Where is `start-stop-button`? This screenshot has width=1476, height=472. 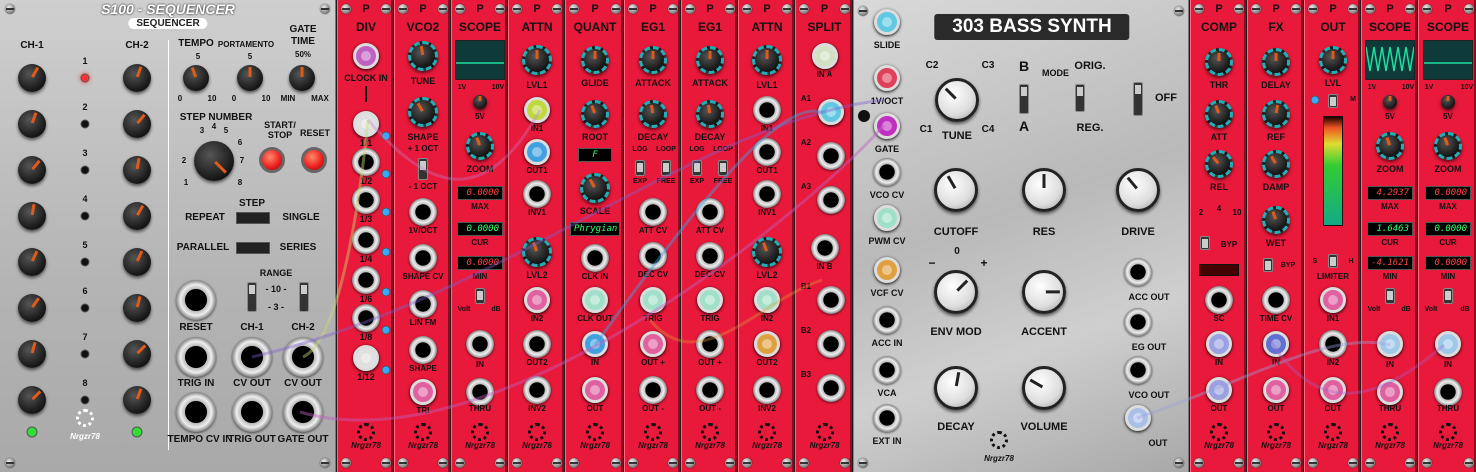 start-stop-button is located at coordinates (272, 160).